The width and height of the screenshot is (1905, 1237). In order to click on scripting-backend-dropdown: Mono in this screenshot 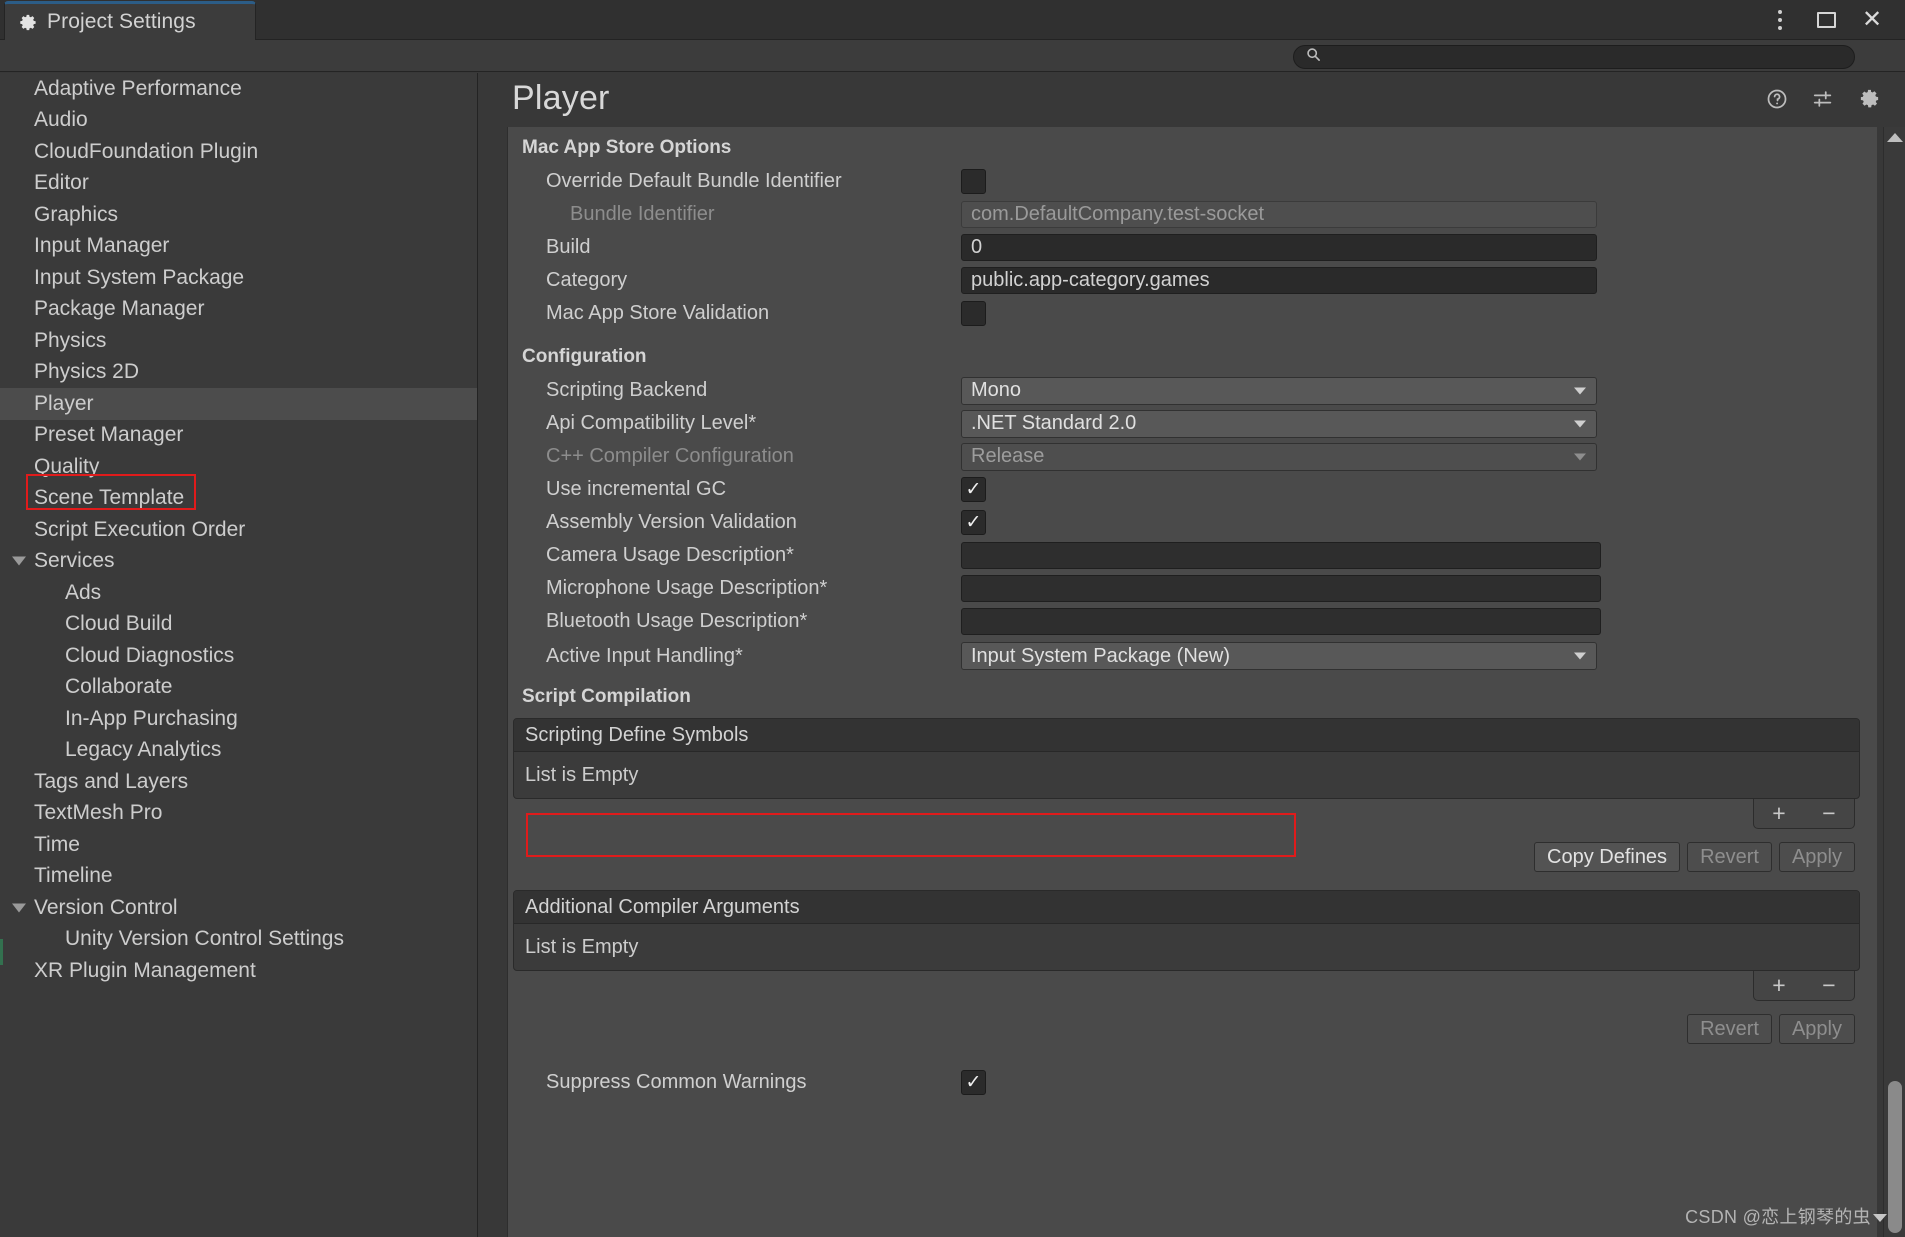, I will do `click(1279, 390)`.